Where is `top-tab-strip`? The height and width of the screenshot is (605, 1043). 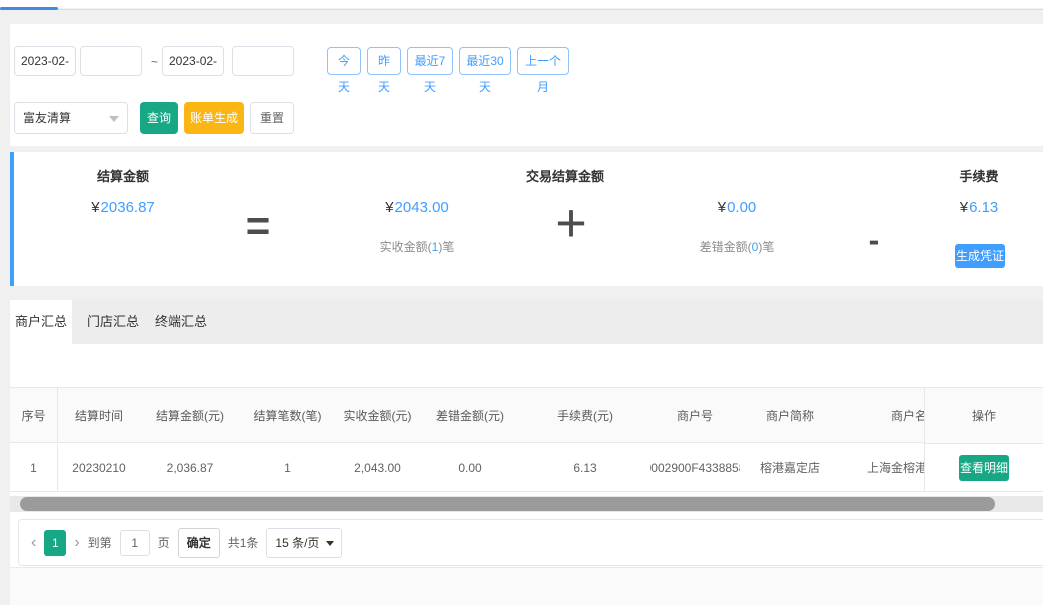
top-tab-strip is located at coordinates (521, 4).